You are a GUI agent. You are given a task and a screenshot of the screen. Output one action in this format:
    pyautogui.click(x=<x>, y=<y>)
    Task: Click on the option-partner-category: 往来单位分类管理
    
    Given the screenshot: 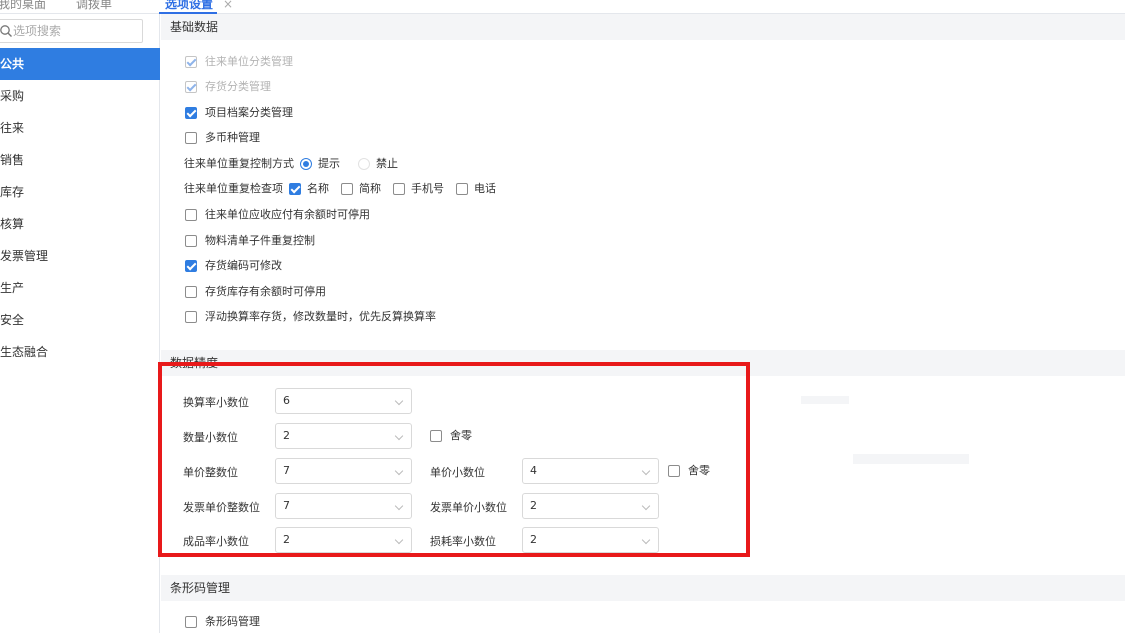 What is the action you would take?
    pyautogui.click(x=239, y=62)
    